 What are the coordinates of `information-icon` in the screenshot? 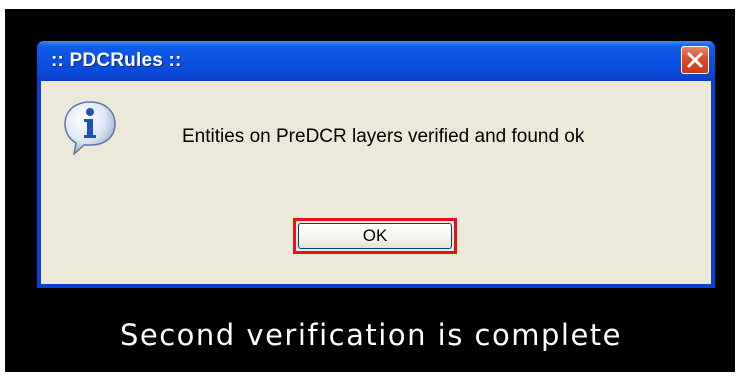 It's located at (90, 128).